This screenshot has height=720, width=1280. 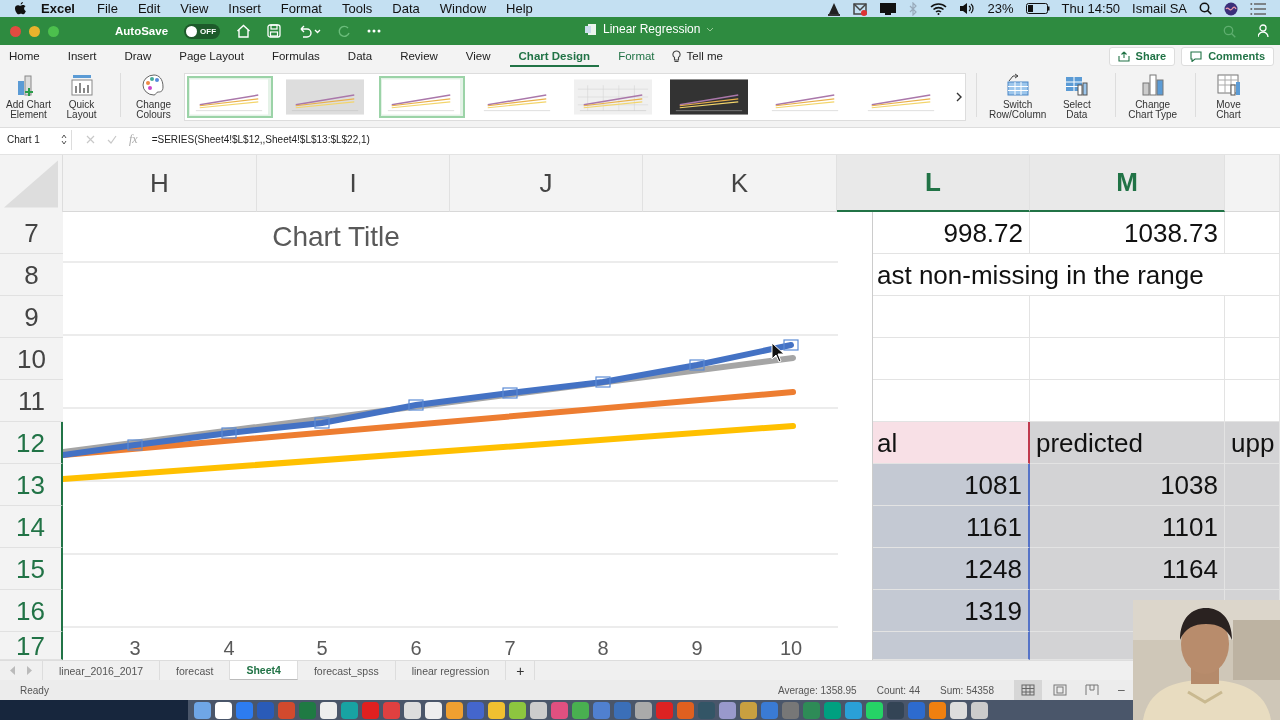 I want to click on autosave-toggle: OFF, so click(x=202, y=31).